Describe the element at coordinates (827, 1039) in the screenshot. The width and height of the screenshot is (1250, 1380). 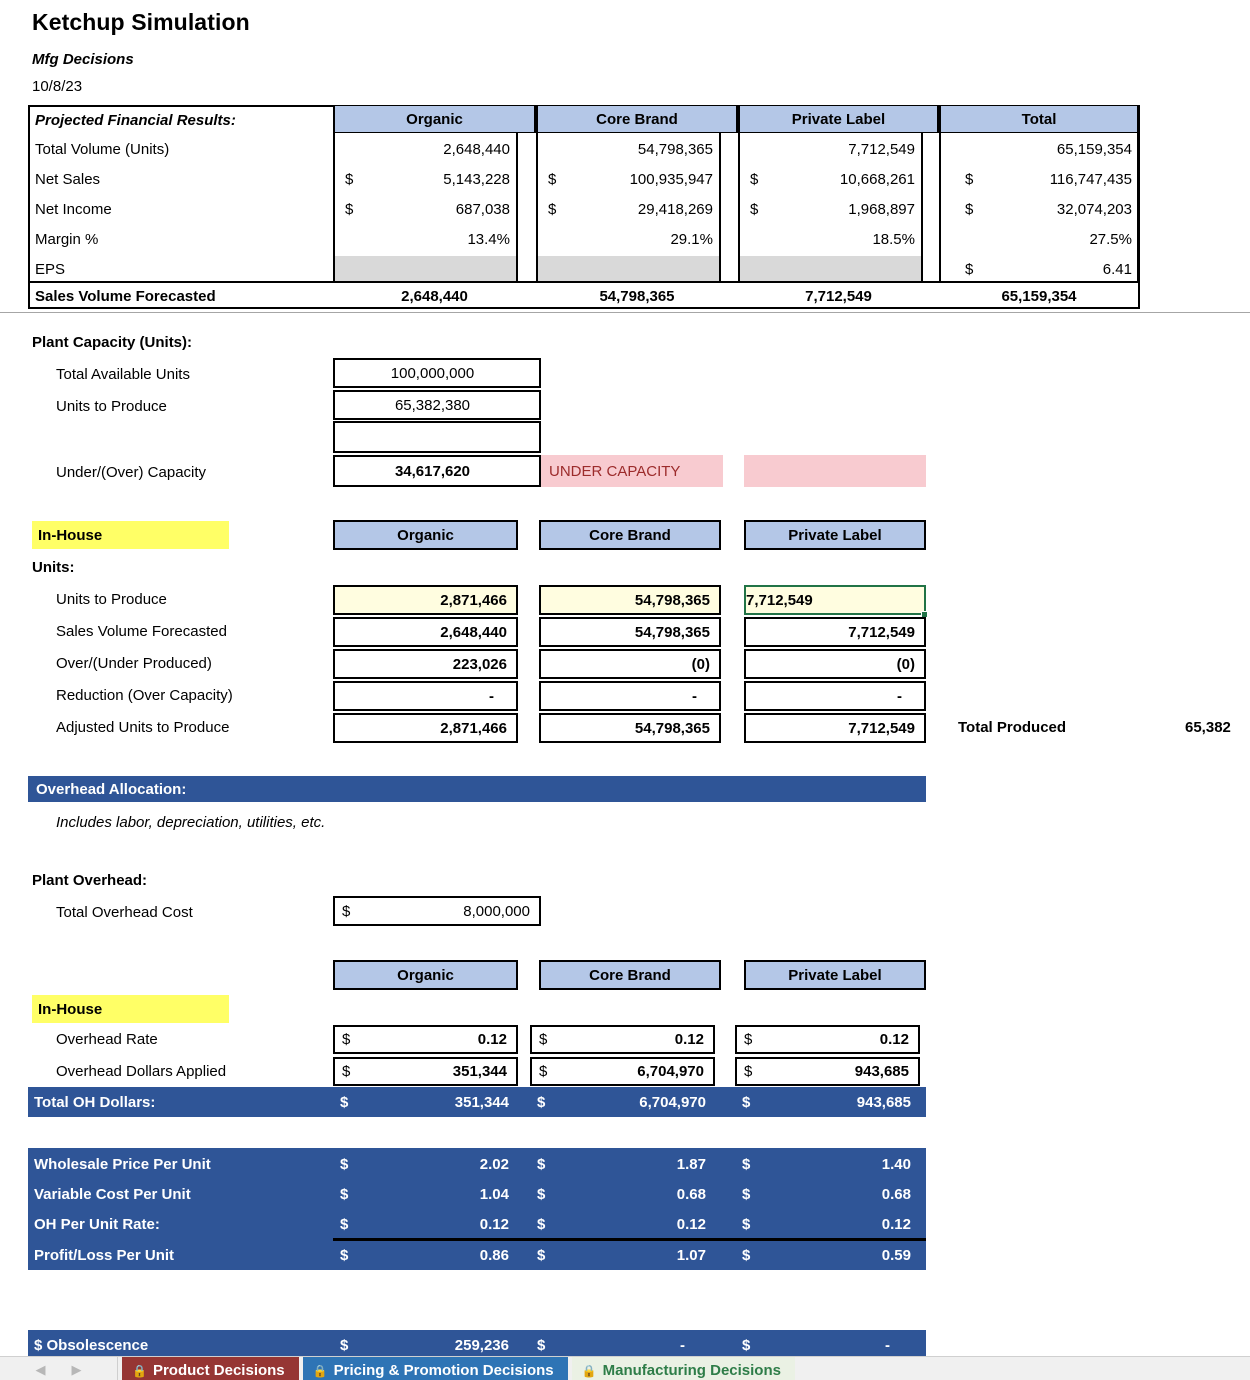
I see `overhead-rate-private-label-cell: $ 0.12` at that location.